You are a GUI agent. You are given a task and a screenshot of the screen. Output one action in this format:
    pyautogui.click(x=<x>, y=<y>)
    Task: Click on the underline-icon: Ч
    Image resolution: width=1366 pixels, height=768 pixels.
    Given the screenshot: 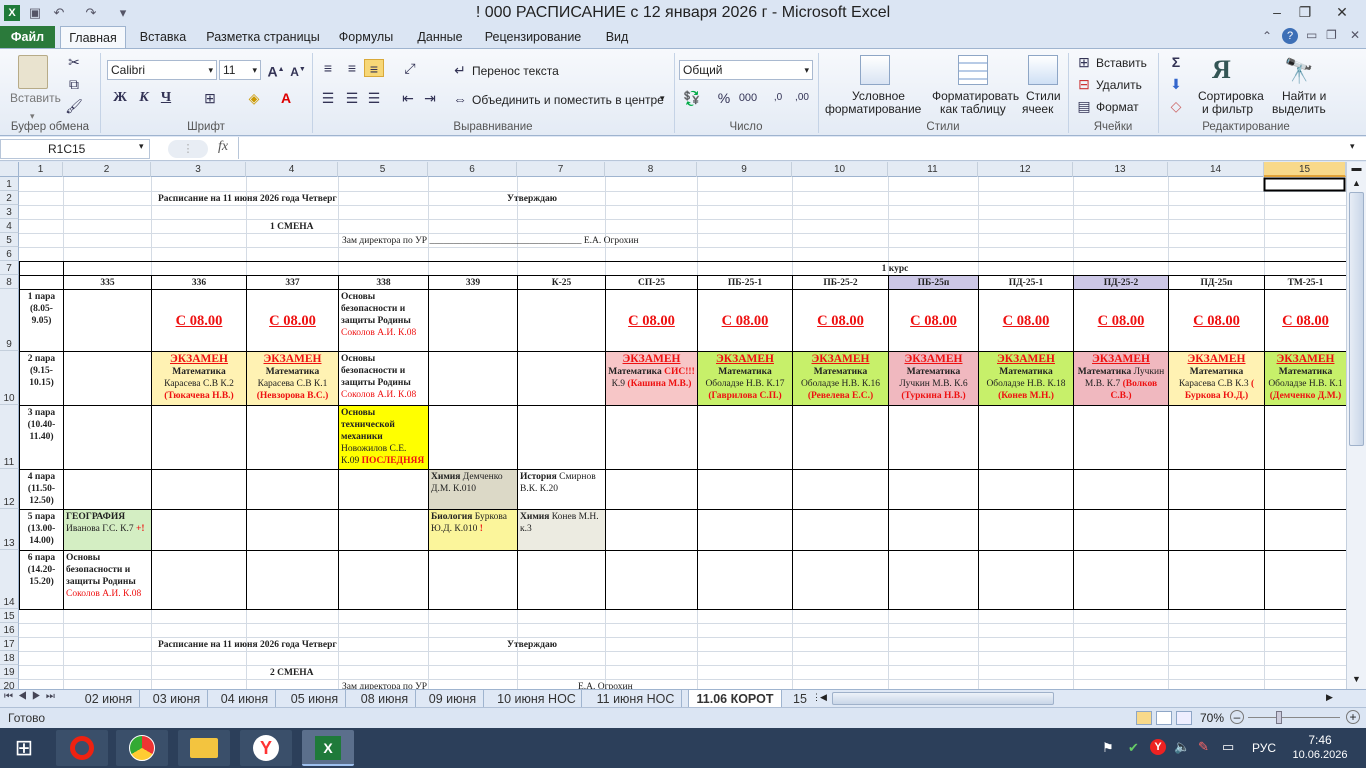 What is the action you would take?
    pyautogui.click(x=166, y=98)
    